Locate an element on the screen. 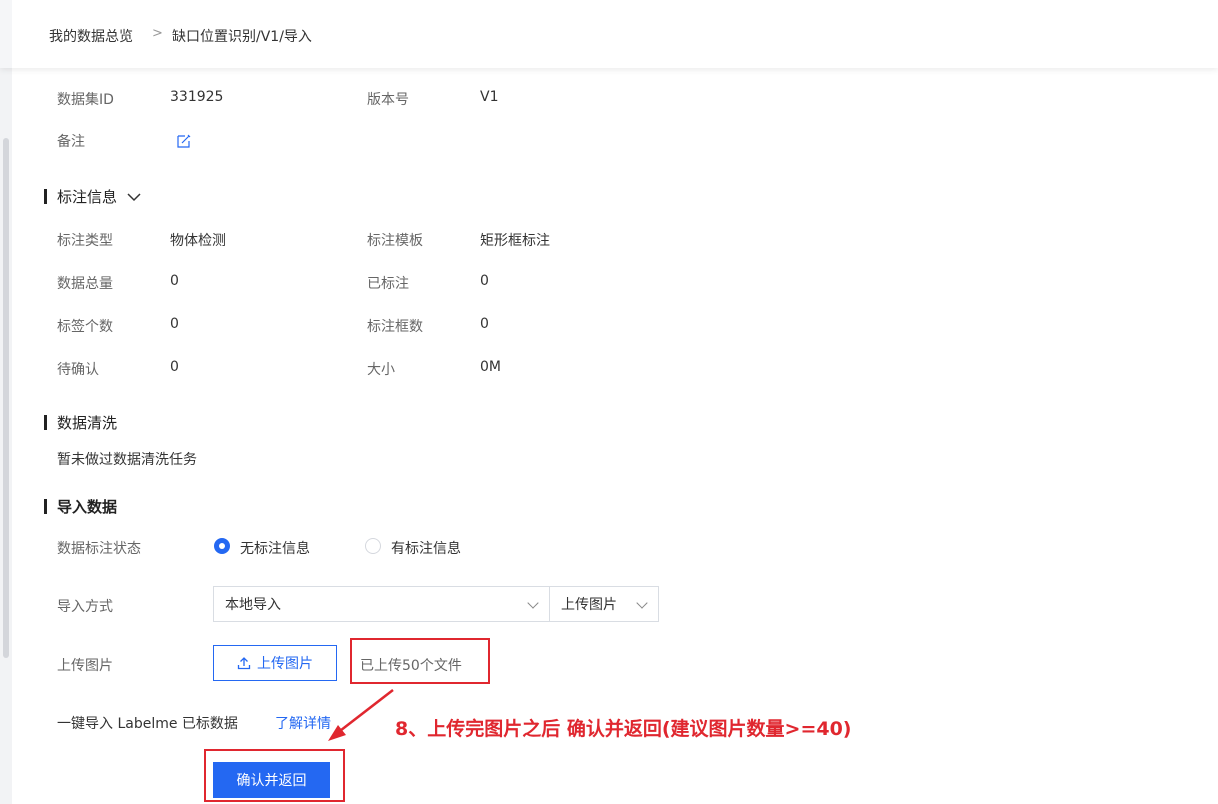 Image resolution: width=1218 pixels, height=804 pixels. data-cleaning-header: 数据清洗 is located at coordinates (80, 422).